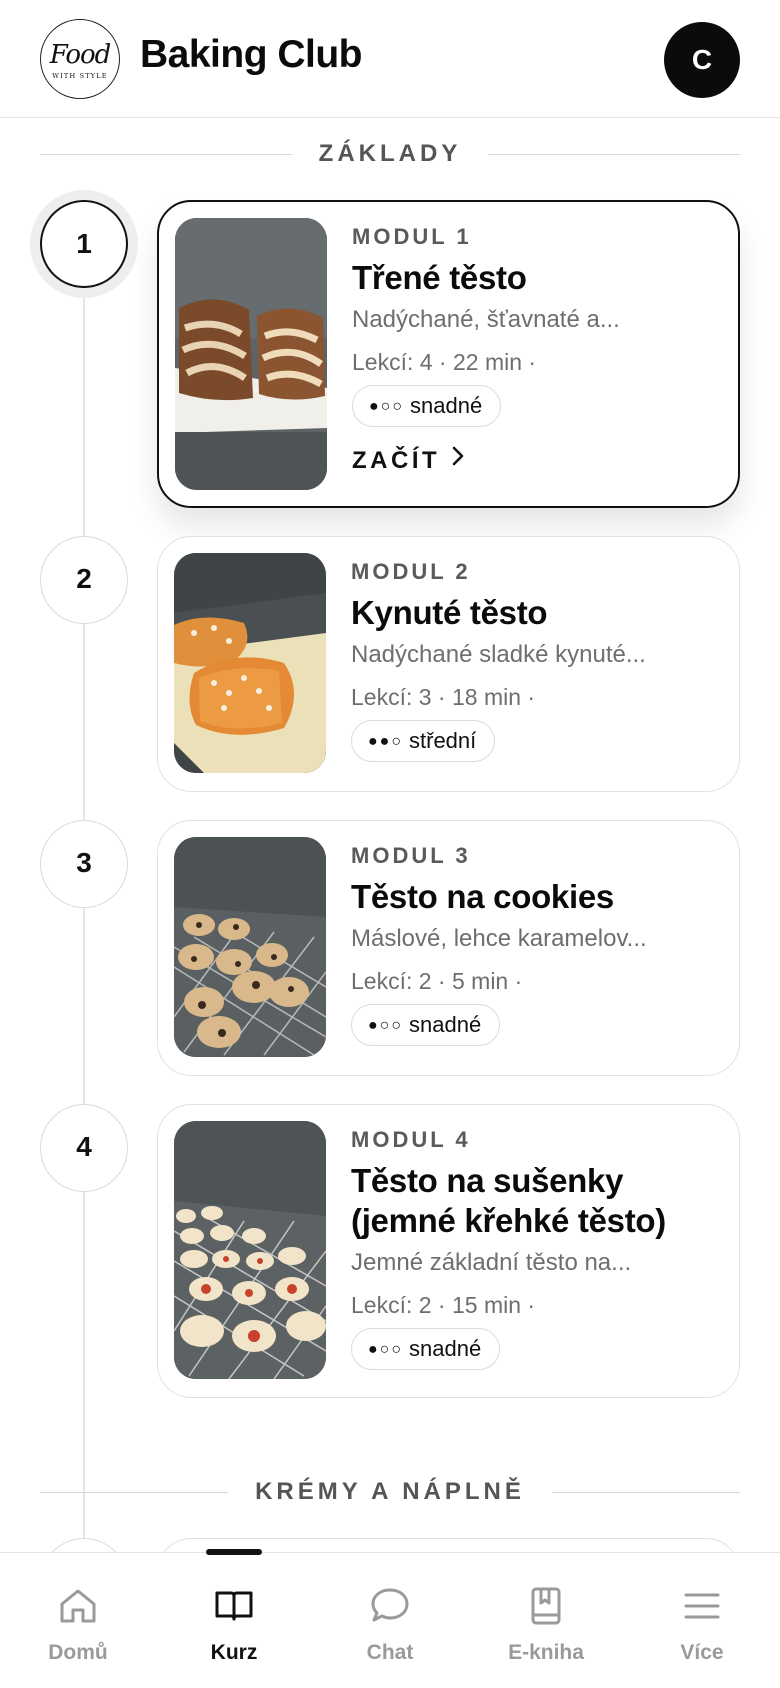  I want to click on nav-more: Více, so click(702, 1620).